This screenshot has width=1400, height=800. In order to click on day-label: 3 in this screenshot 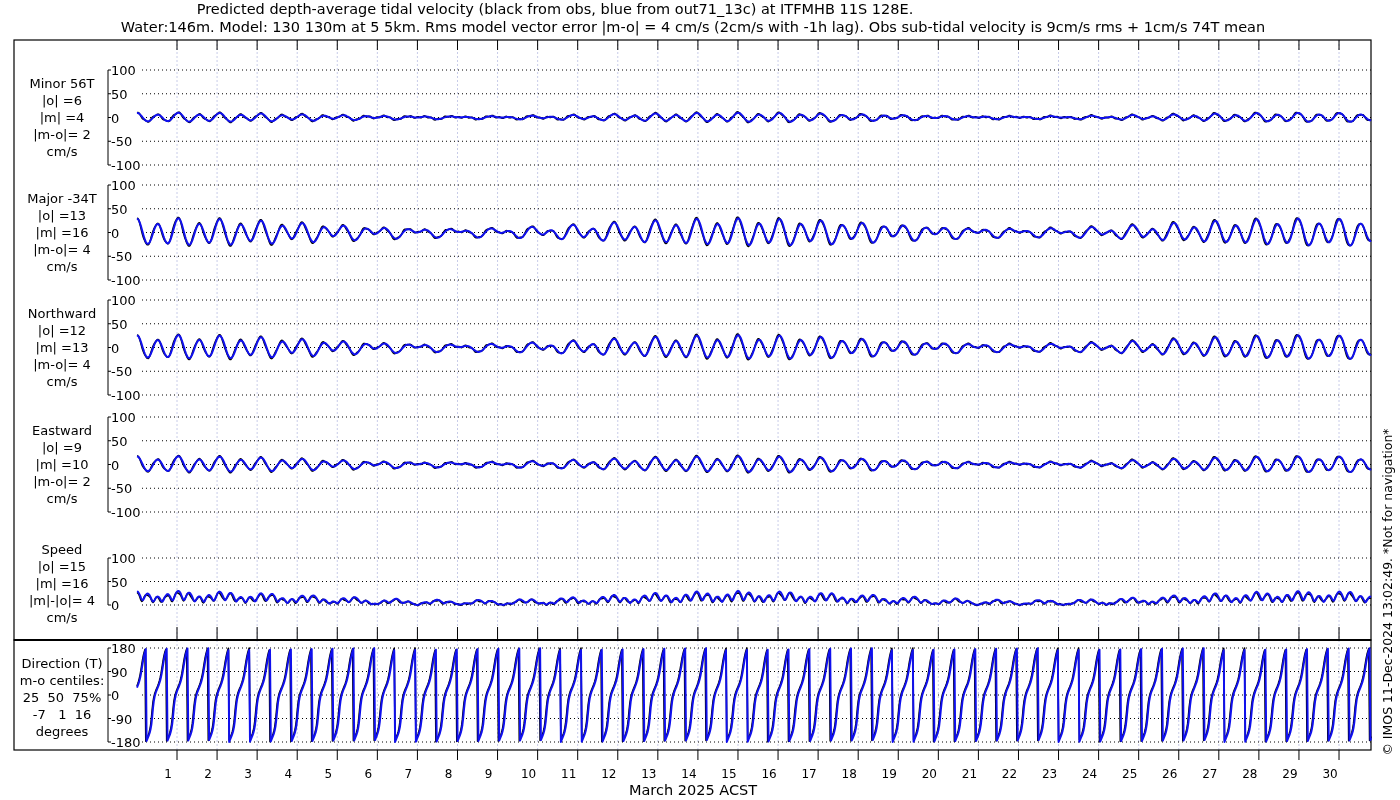, I will do `click(248, 774)`.